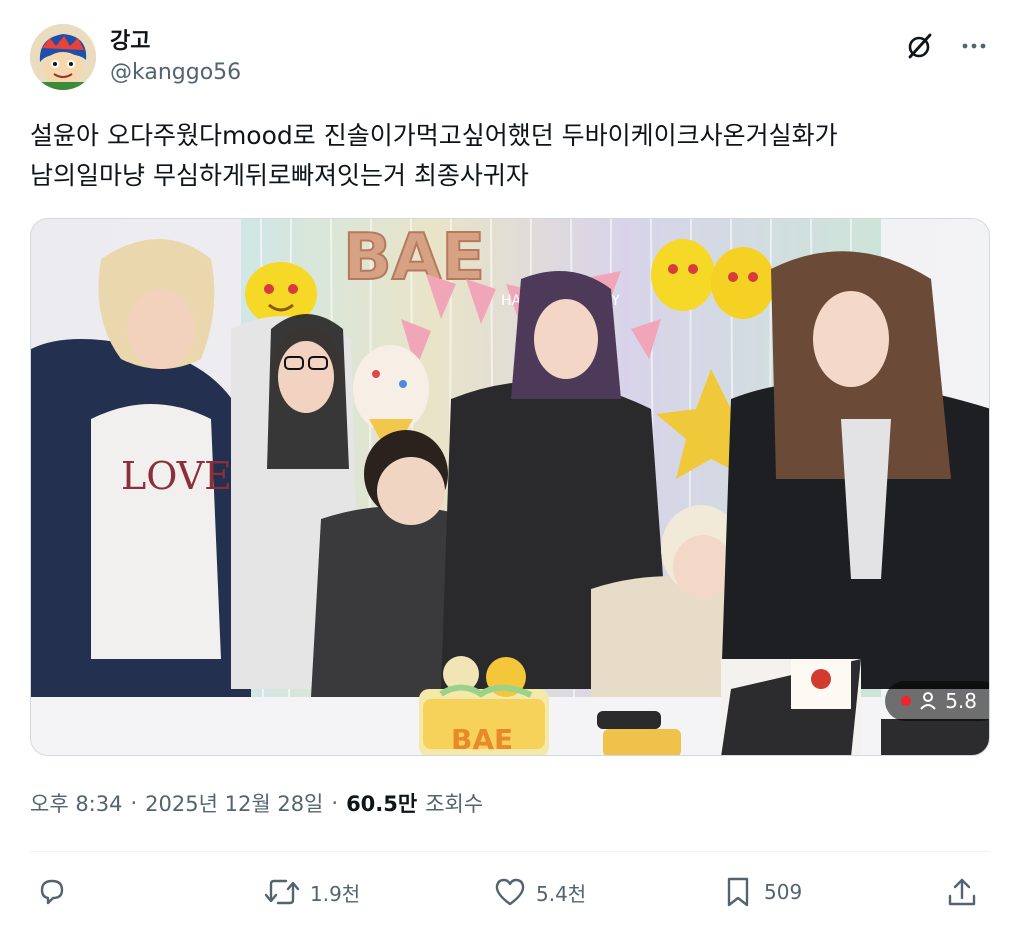 This screenshot has height=934, width=1014. I want to click on share-icon, so click(962, 892).